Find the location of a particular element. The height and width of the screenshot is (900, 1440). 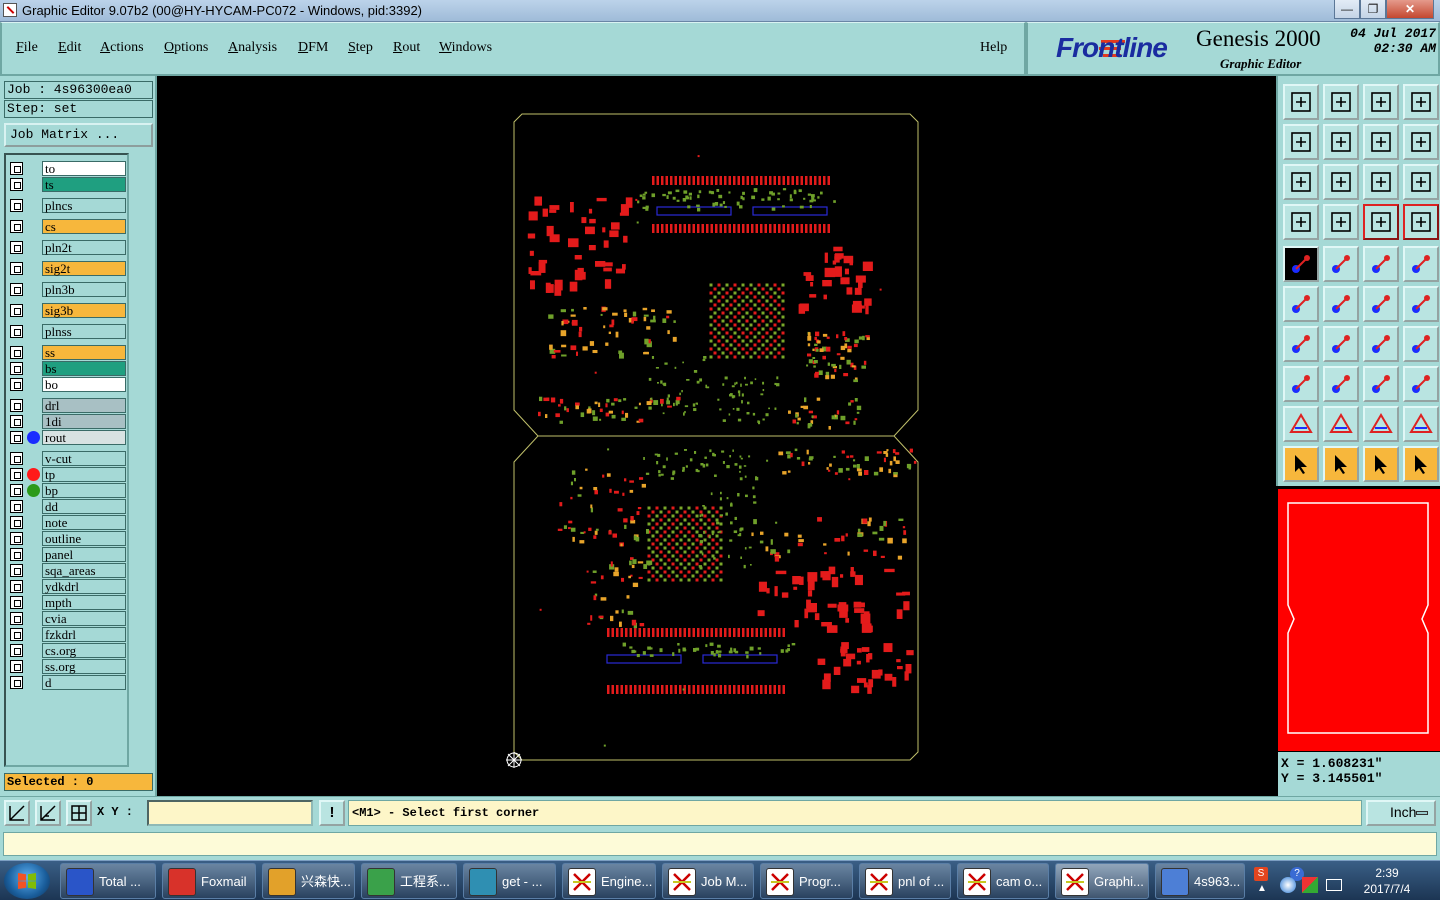

layer-row-ydkdrl: ydkdrl is located at coordinates (67, 586).